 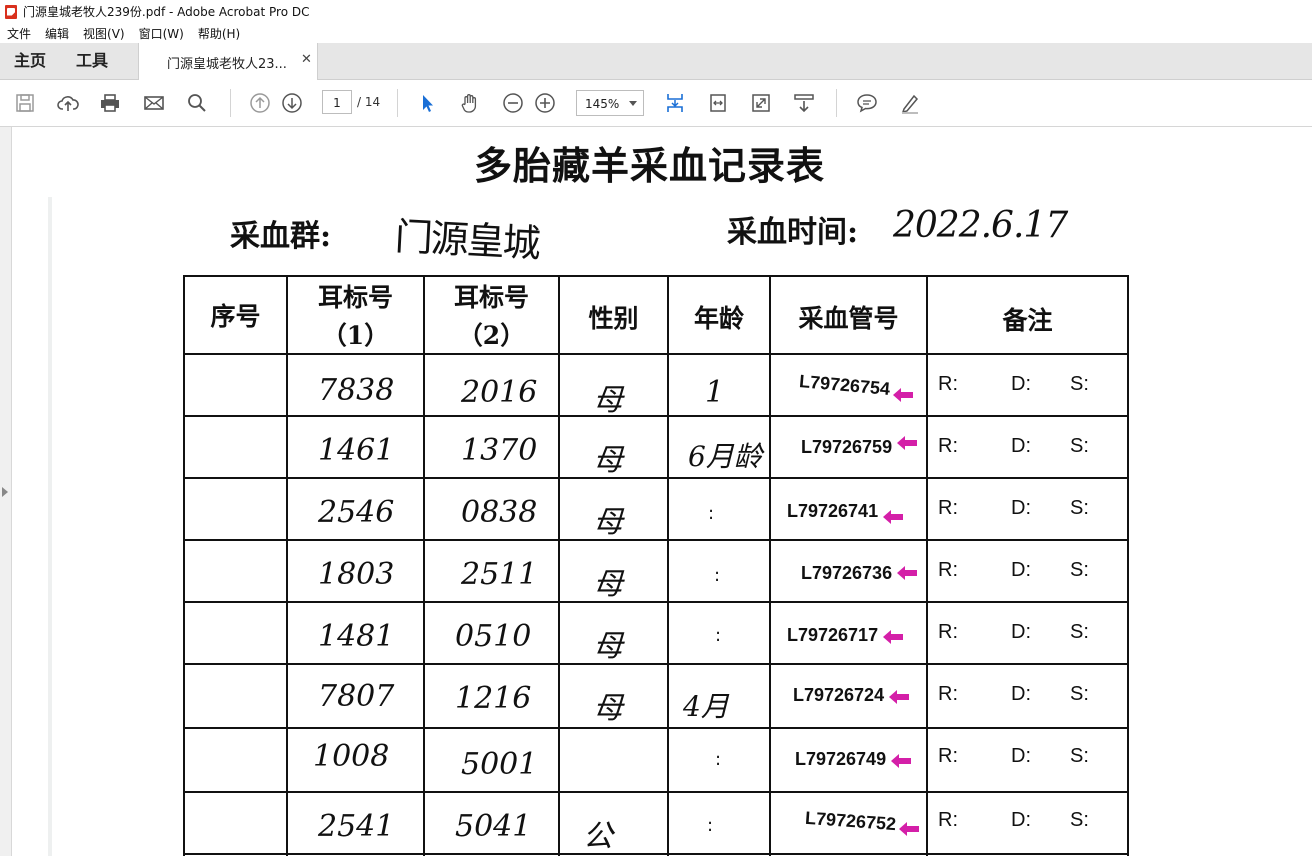 I want to click on fit-width-icon, so click(x=718, y=103).